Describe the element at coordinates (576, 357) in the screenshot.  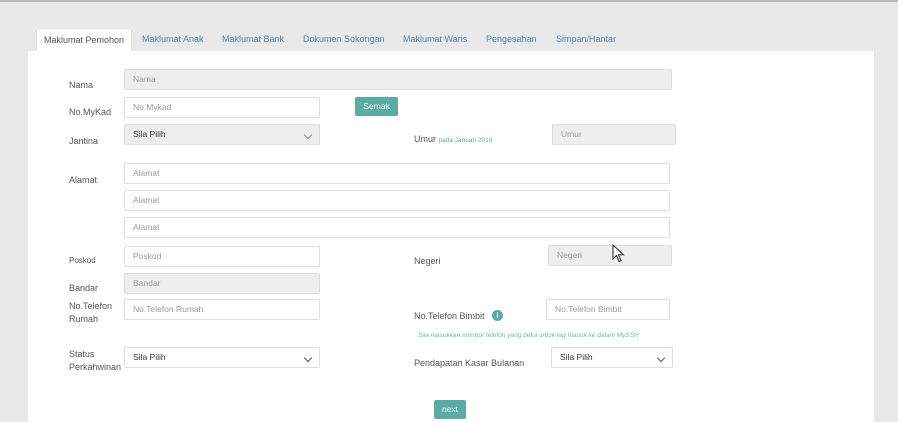
I see `pendapatan-value: Sila Pilih` at that location.